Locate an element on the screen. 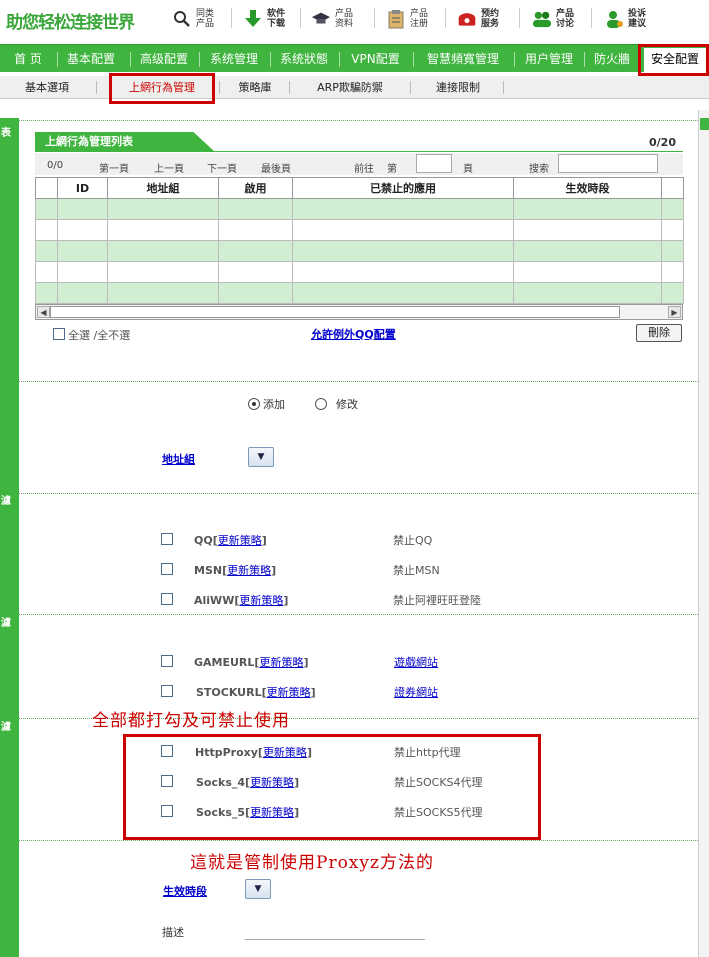  policy-name: AliWW is located at coordinates (214, 600).